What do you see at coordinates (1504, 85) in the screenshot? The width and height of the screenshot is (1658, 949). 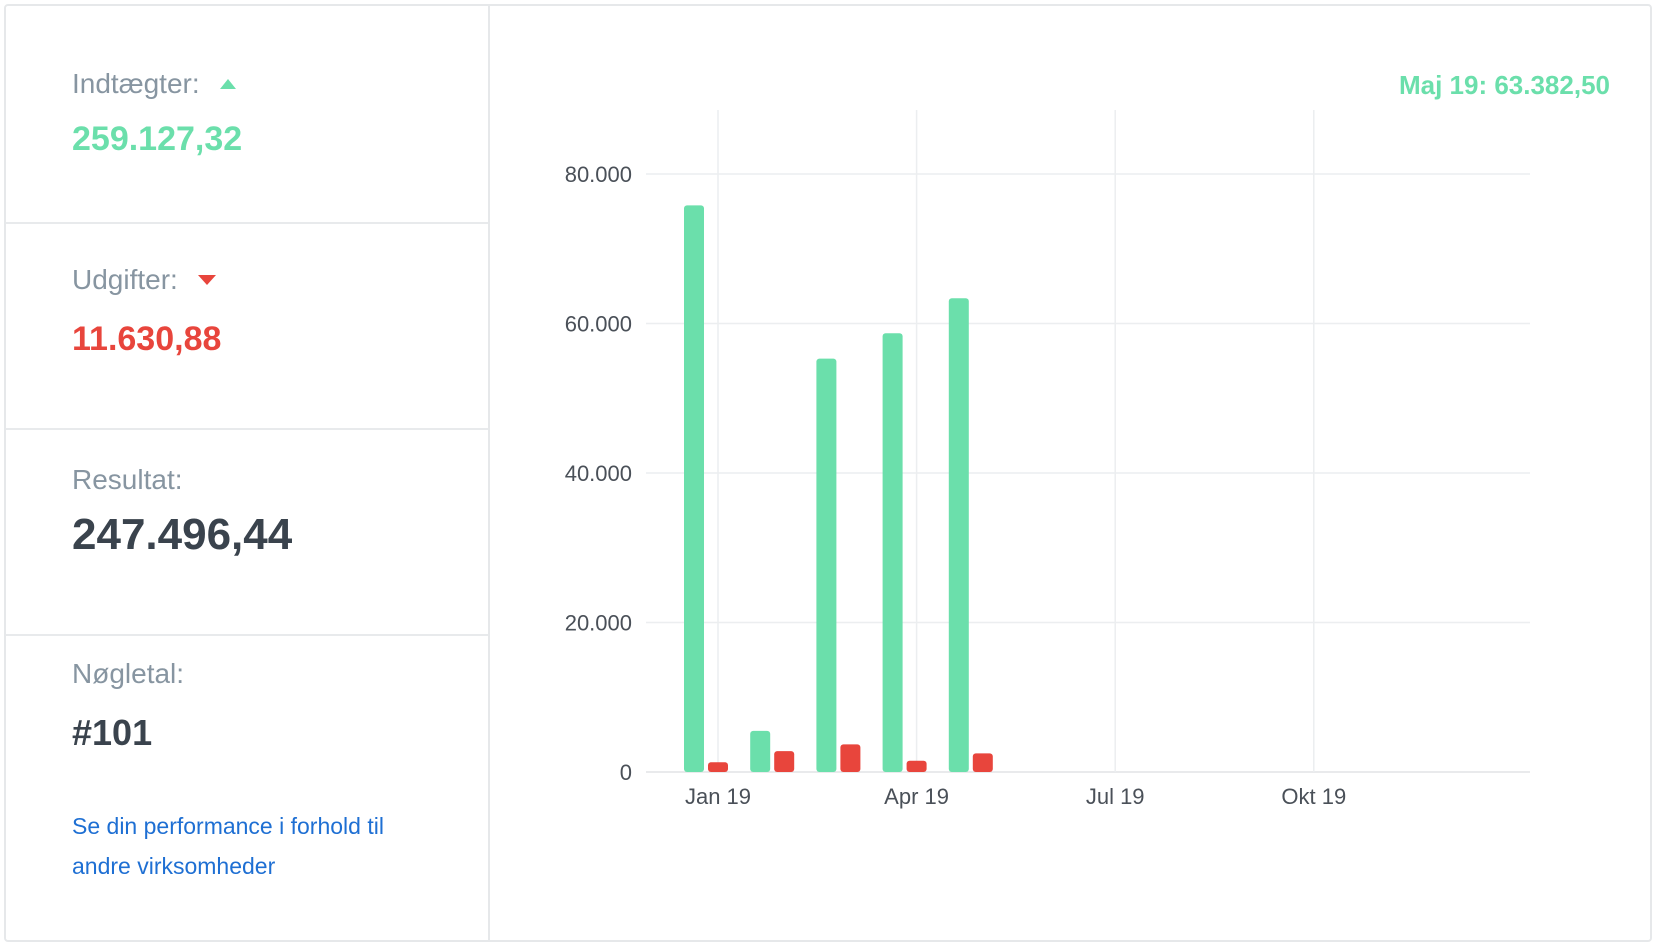 I see `hover-readout: Maj 19: 63.382,50` at bounding box center [1504, 85].